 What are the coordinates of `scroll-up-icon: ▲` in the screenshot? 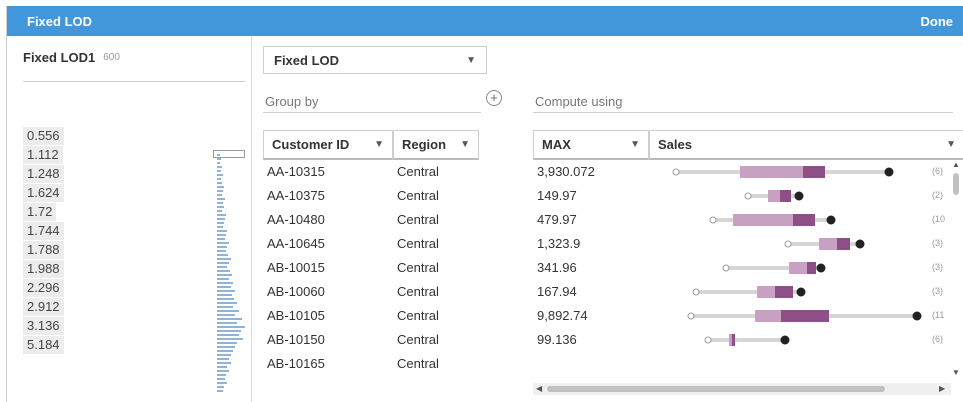 It's located at (956, 164).